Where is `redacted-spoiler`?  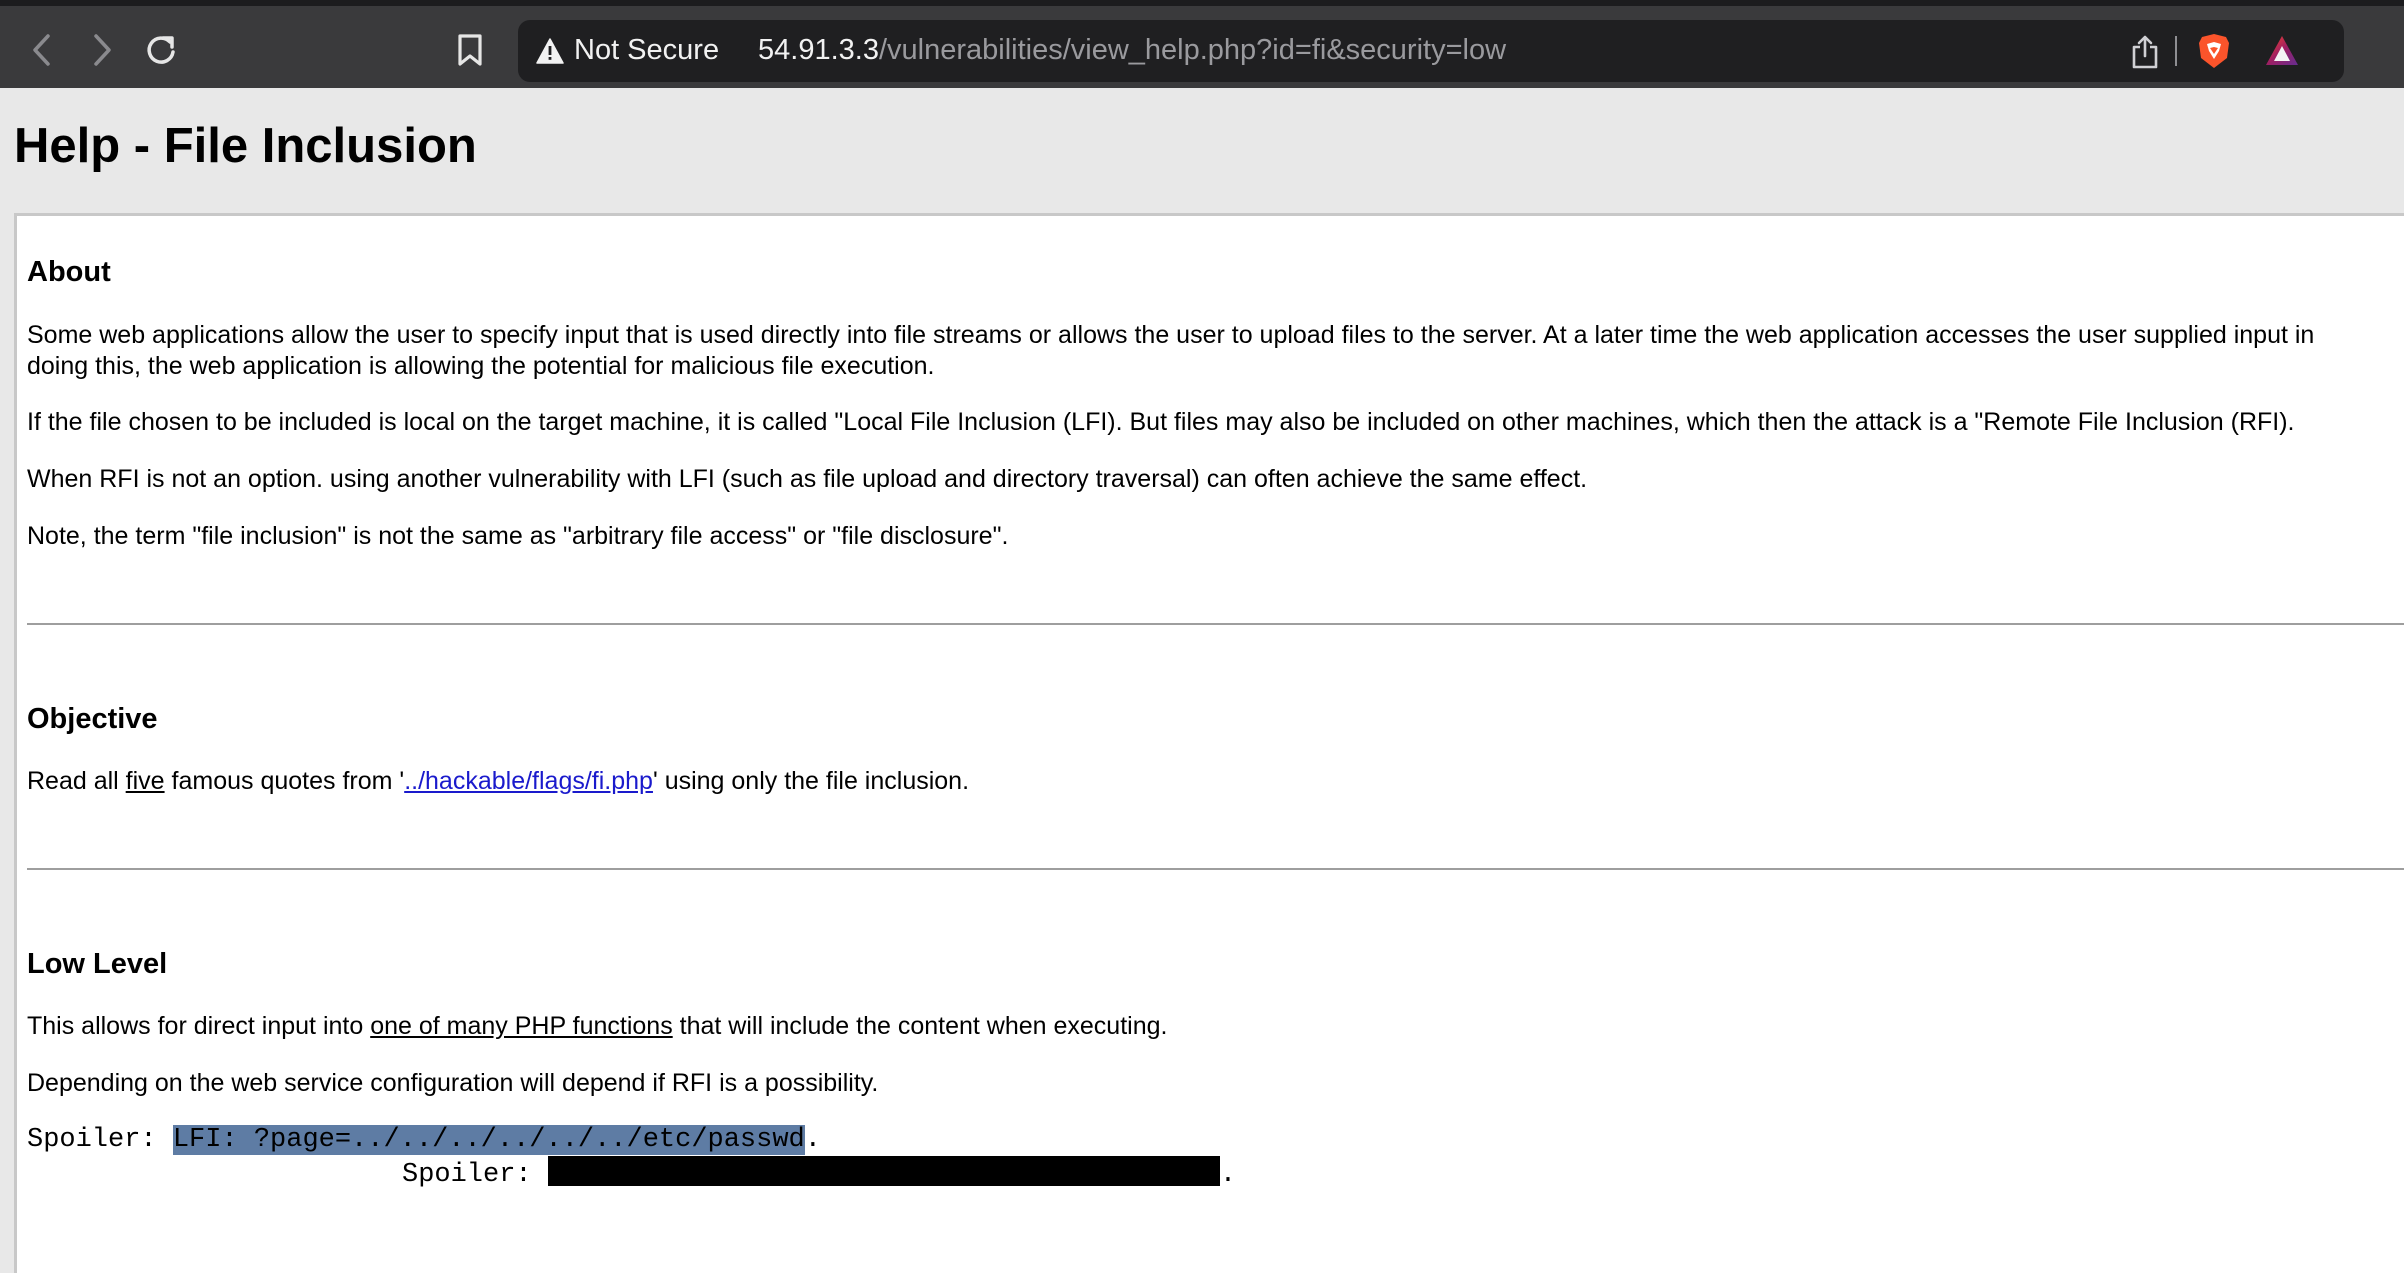 redacted-spoiler is located at coordinates (883, 1171).